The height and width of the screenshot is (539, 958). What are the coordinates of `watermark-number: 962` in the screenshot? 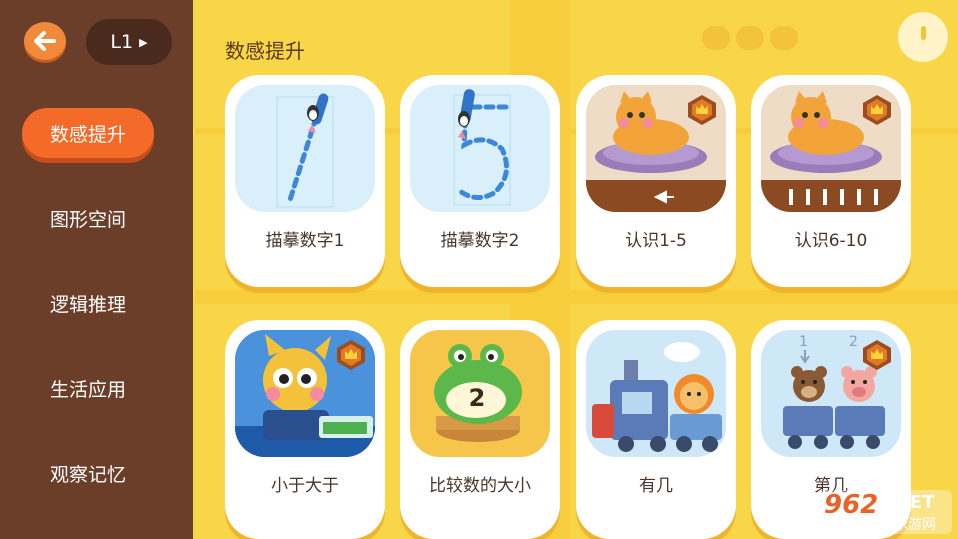 It's located at (851, 505).